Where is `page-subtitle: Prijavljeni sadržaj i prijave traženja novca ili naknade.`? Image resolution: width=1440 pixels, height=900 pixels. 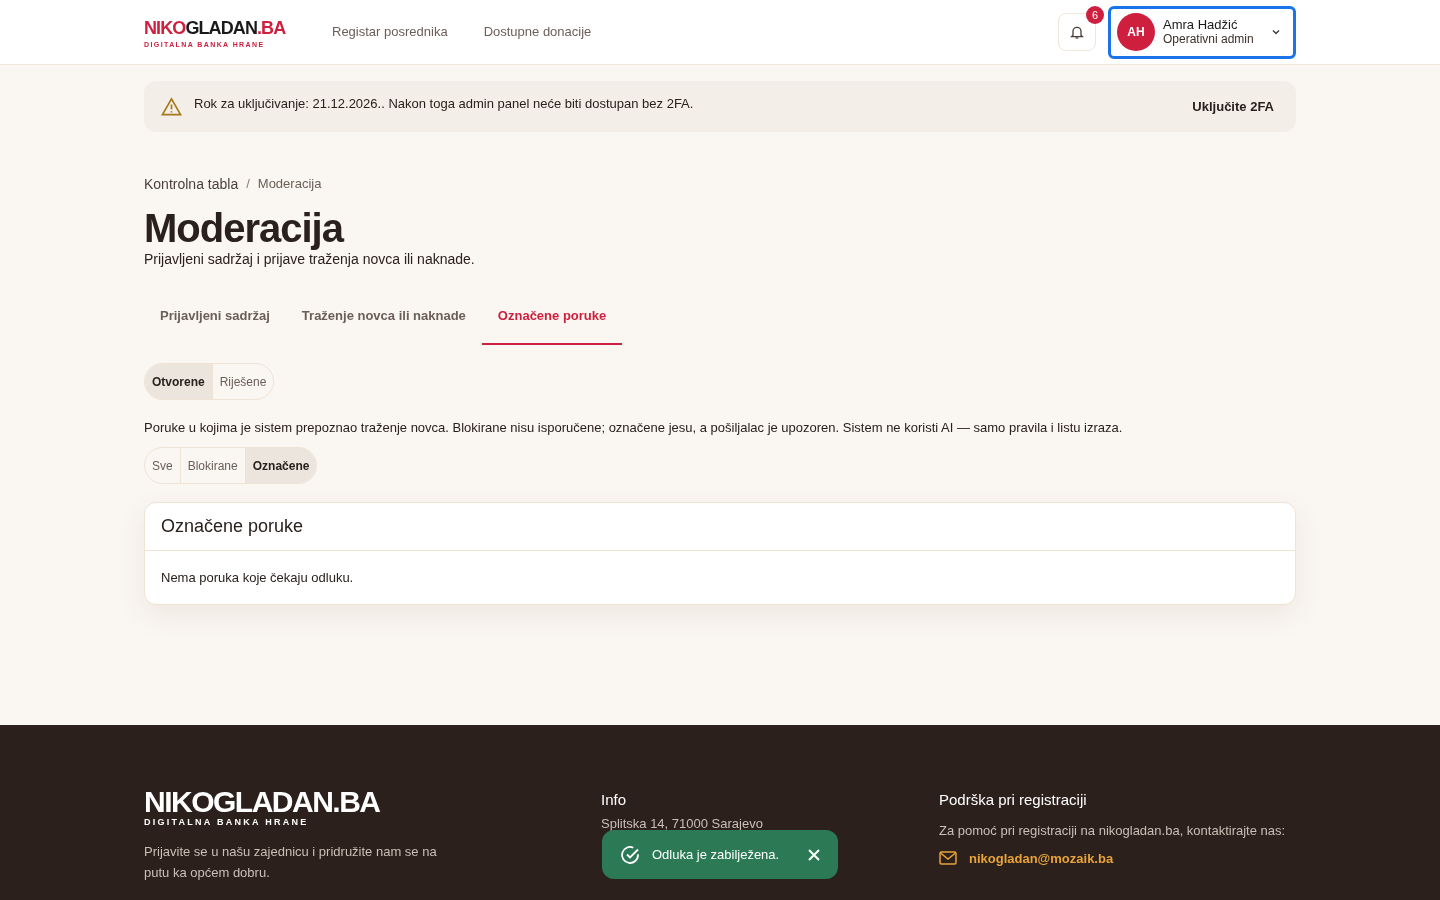
page-subtitle: Prijavljeni sadržaj i prijave traženja novca ili naknade. is located at coordinates (310, 259).